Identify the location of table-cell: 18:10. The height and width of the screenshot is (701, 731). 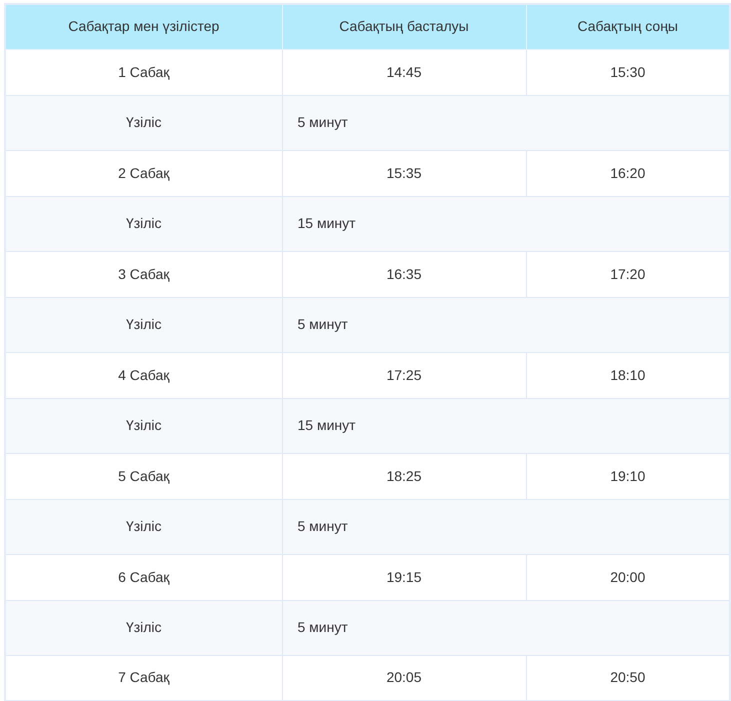
(628, 375).